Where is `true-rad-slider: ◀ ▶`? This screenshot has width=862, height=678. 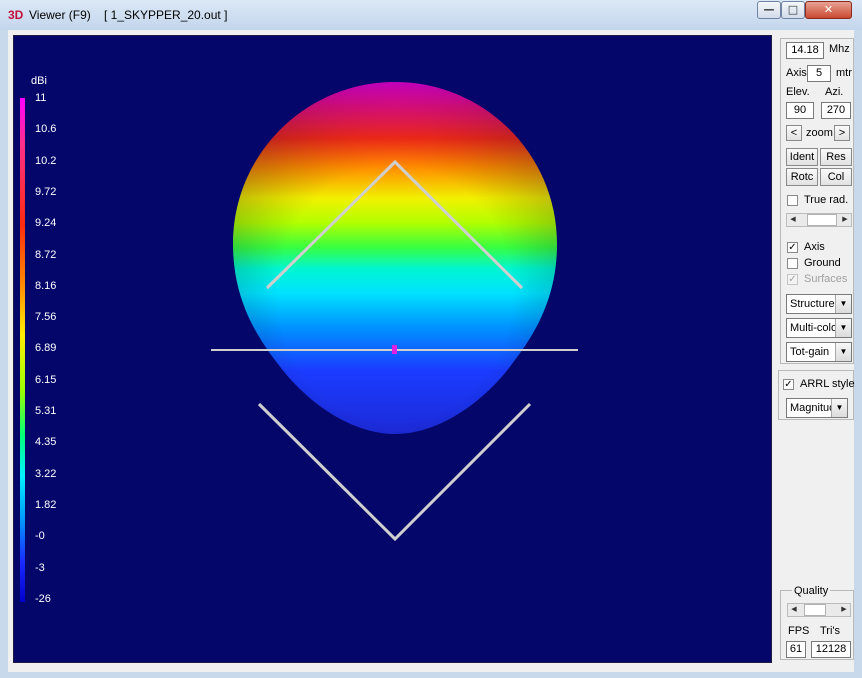 true-rad-slider: ◀ ▶ is located at coordinates (819, 220).